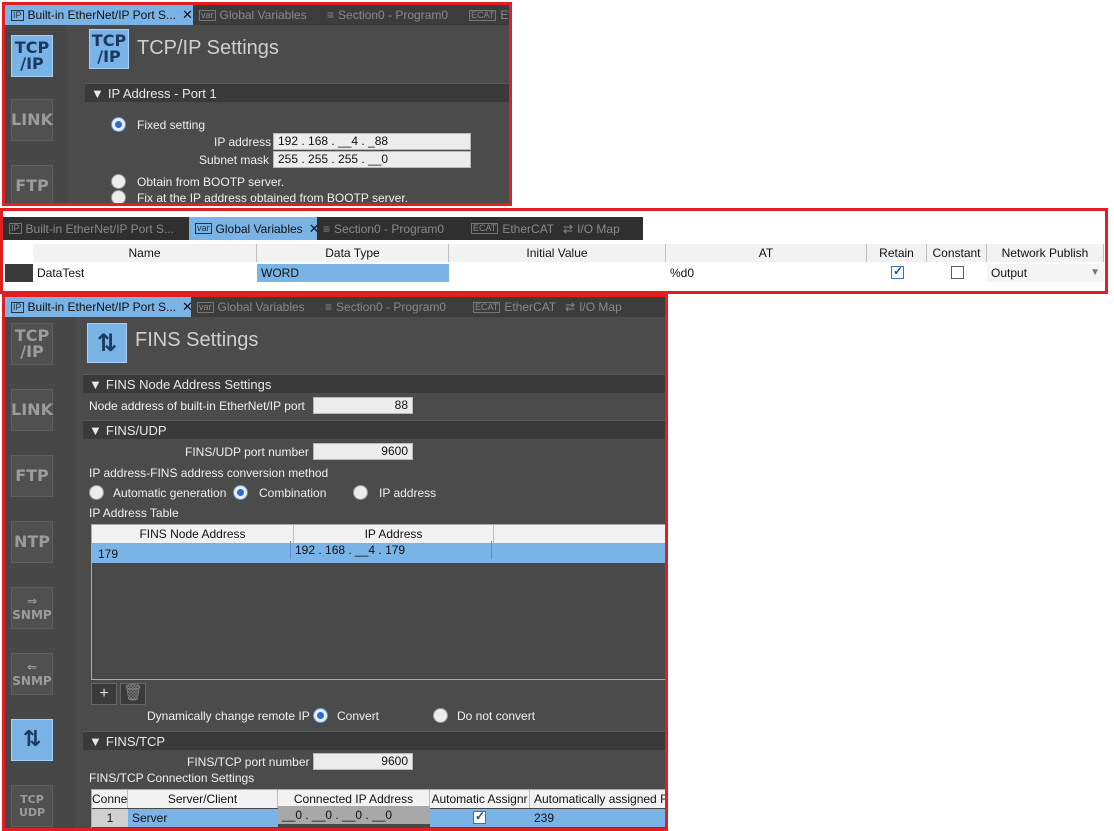  Describe the element at coordinates (479, 816) in the screenshot. I see `automatic-assign-checkbox` at that location.